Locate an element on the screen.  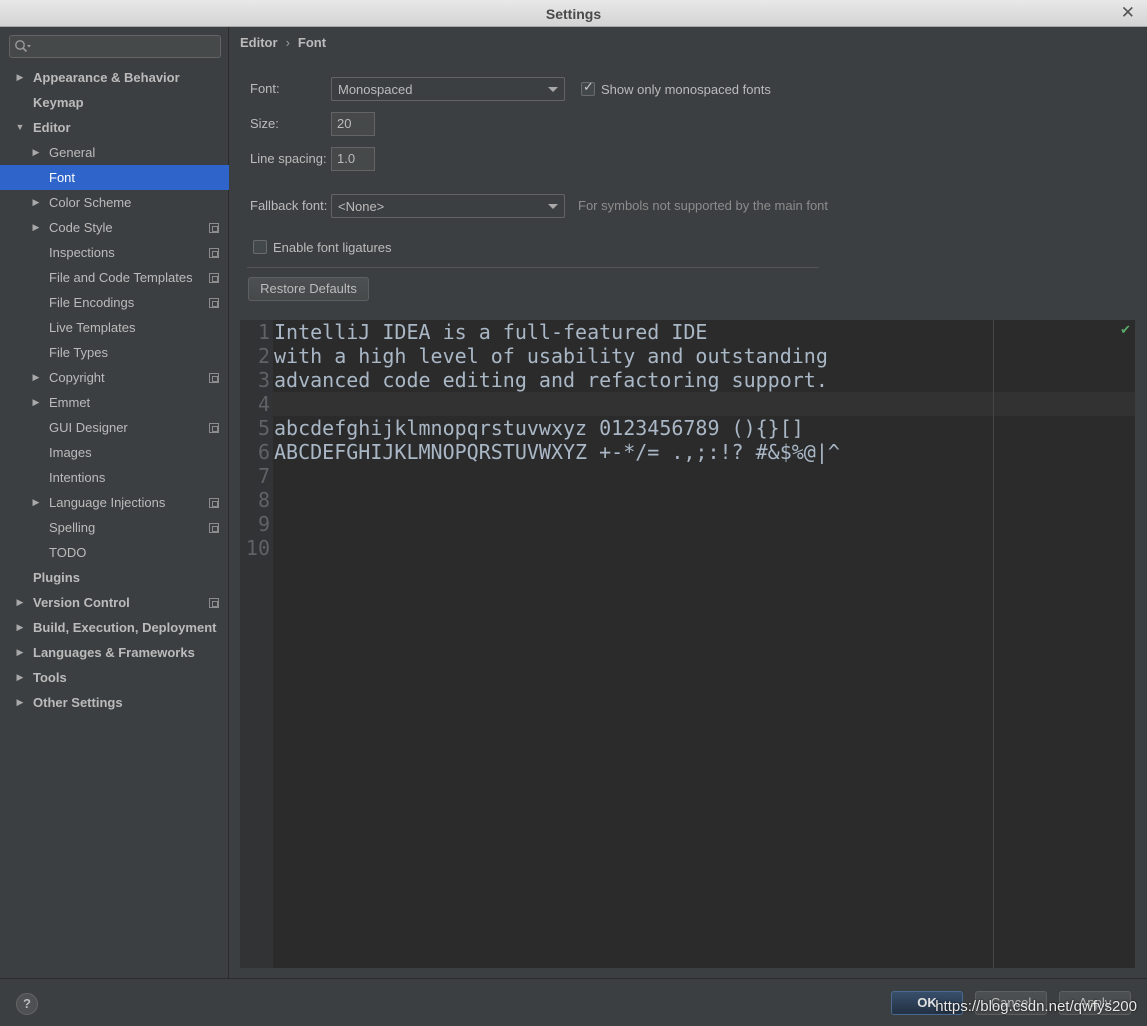
sidebar-item-gui-designer: GUI Designer is located at coordinates (114, 427).